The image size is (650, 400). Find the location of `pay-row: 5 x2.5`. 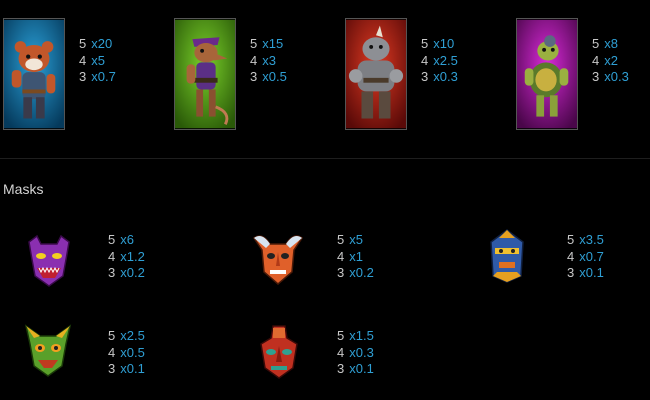

pay-row: 5 x2.5 is located at coordinates (126, 336).